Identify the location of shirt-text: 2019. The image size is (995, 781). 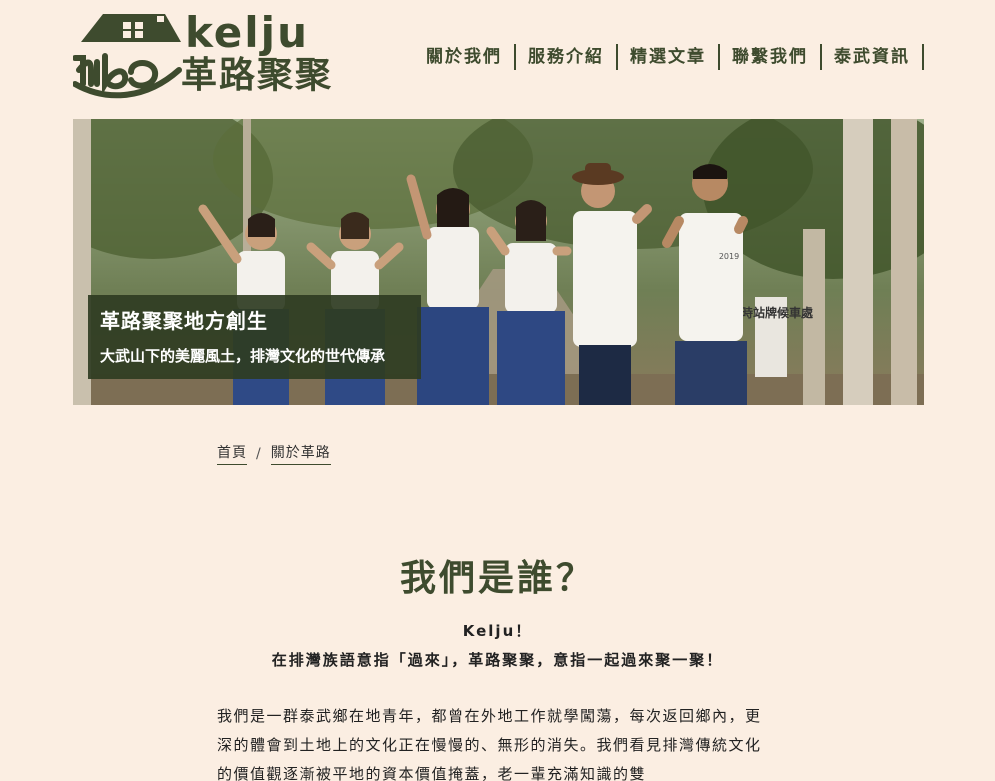
(729, 256).